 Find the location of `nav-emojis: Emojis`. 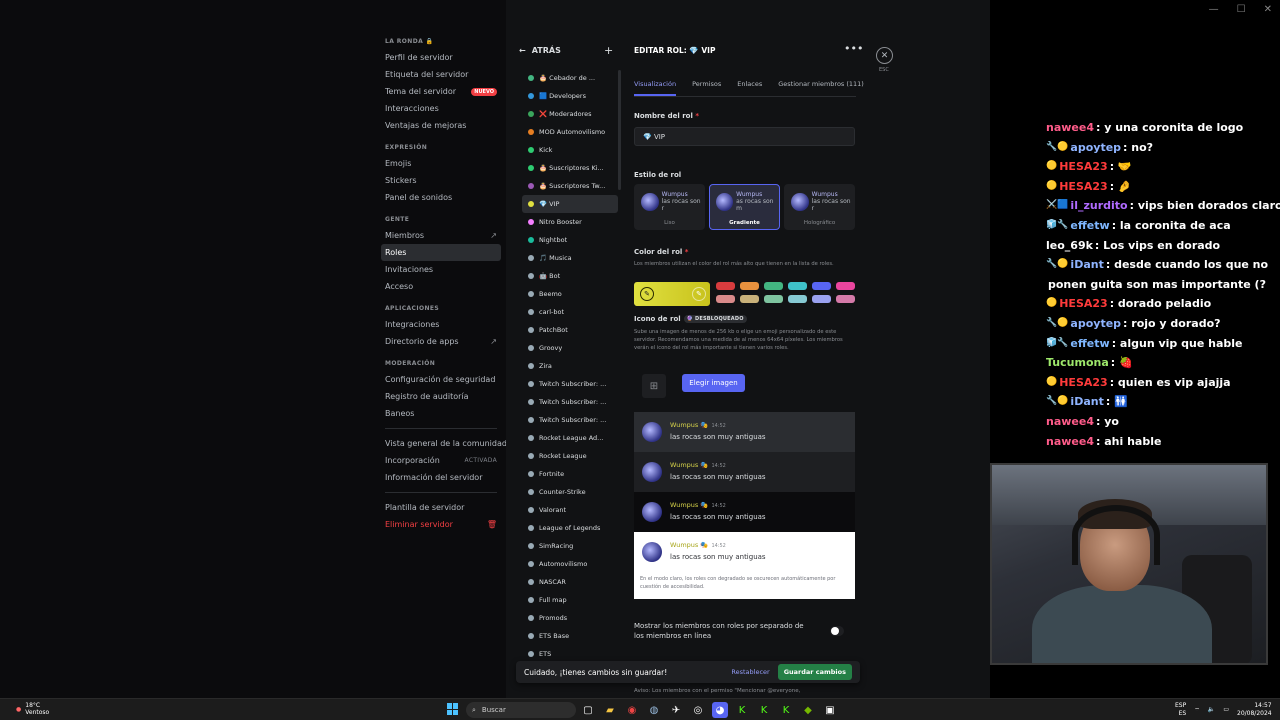

nav-emojis: Emojis is located at coordinates (441, 163).